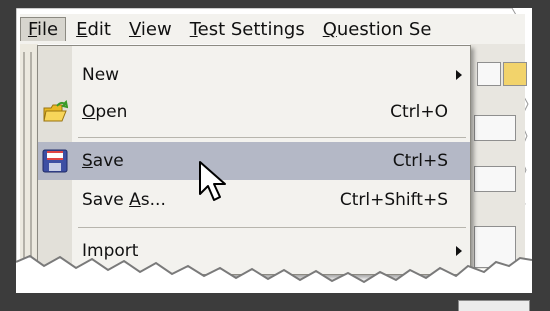 The width and height of the screenshot is (550, 311). What do you see at coordinates (393, 200) in the screenshot?
I see `menu-item-save-as-shortcut: Ctrl+Shift+S` at bounding box center [393, 200].